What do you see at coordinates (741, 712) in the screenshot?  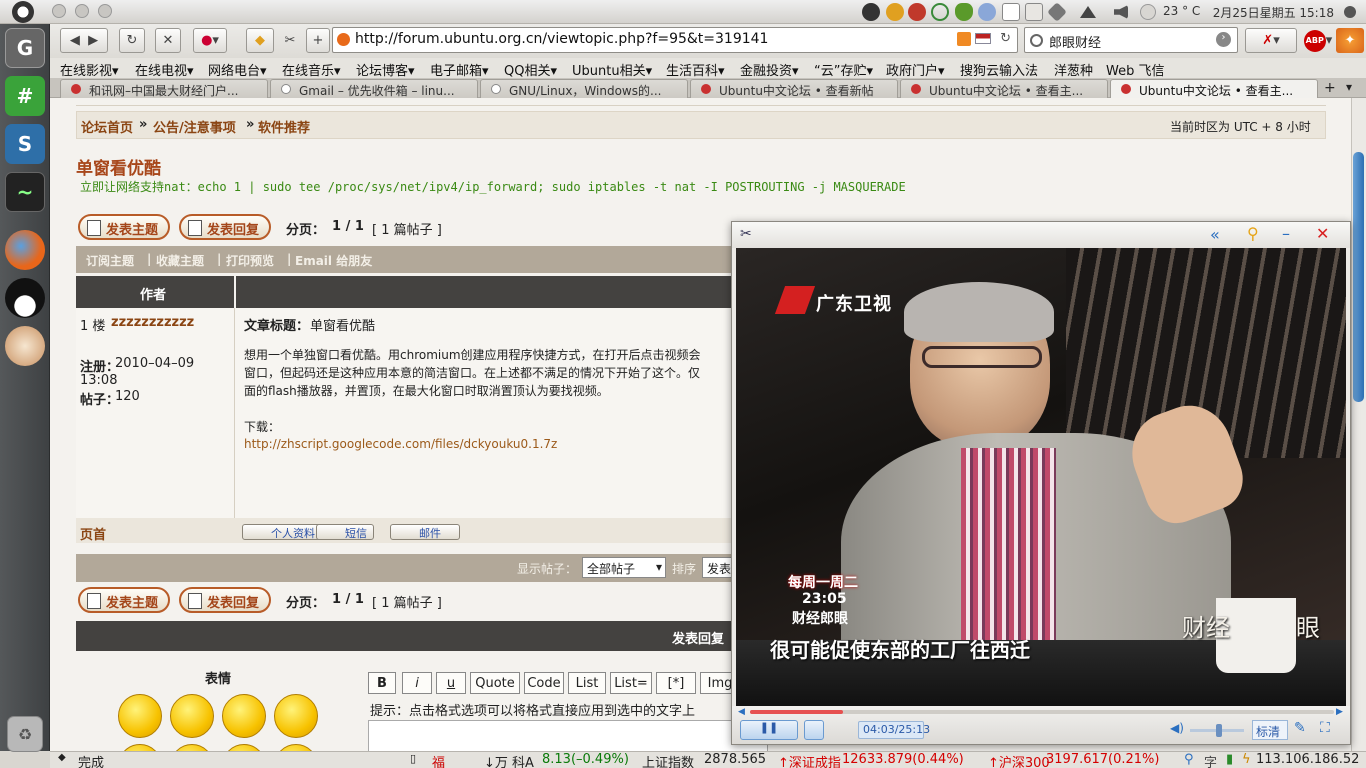 I see `seek-back-icon: ◀` at bounding box center [741, 712].